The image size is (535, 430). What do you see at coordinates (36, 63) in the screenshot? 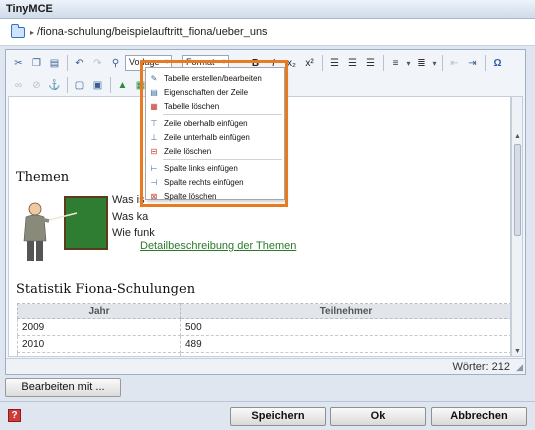
I see `copy-icon: ❐` at bounding box center [36, 63].